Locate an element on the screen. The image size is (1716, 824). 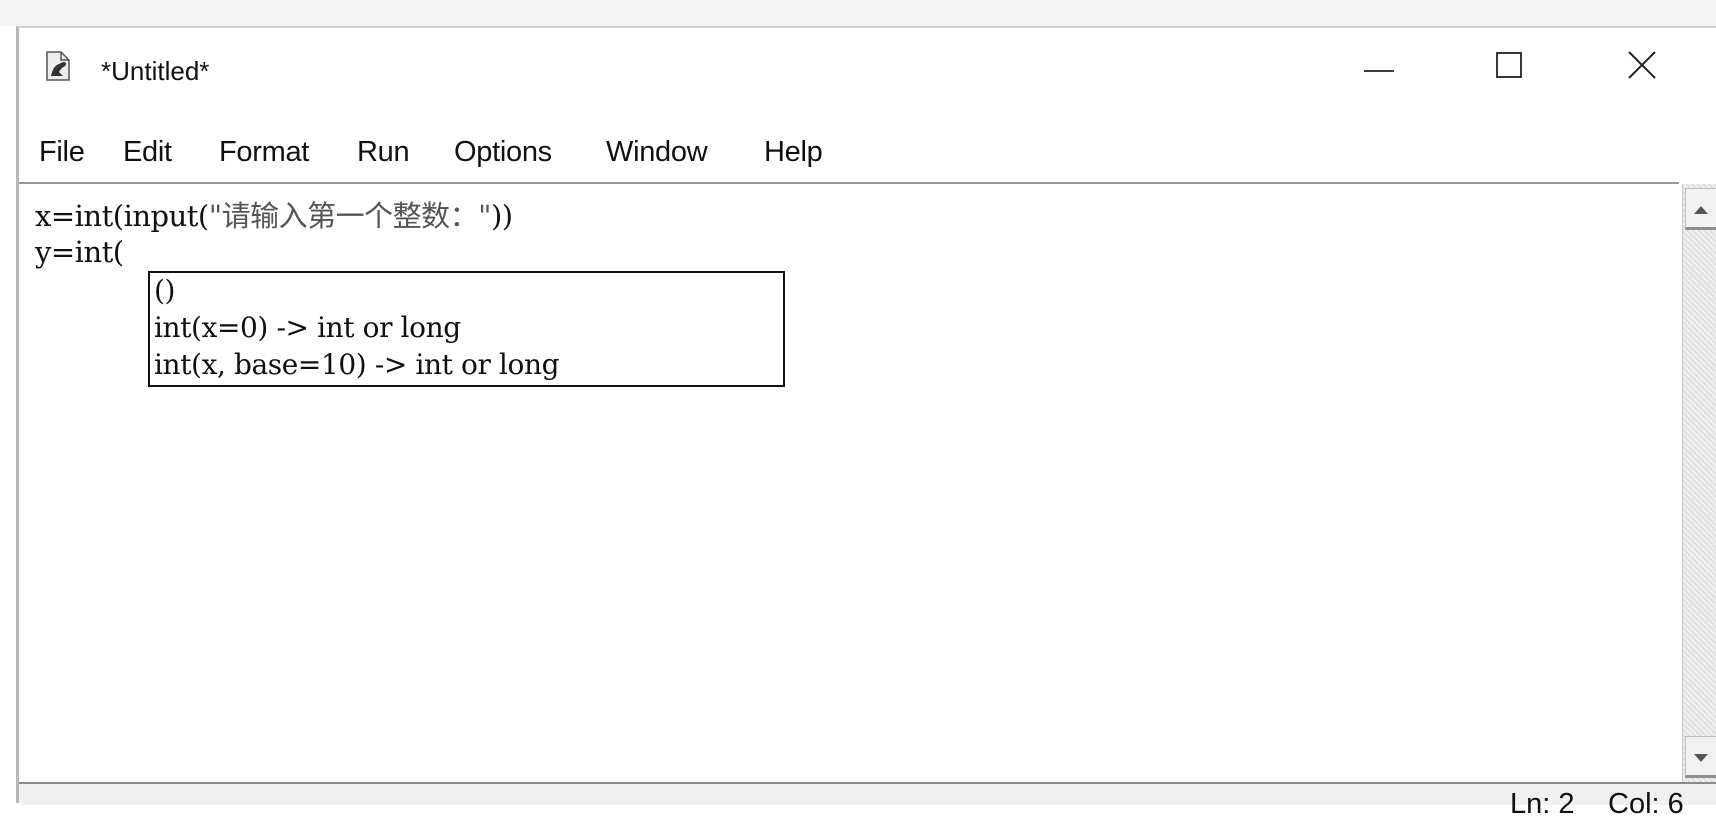
code-line-2-prefix: y=int( is located at coordinates (79, 252).